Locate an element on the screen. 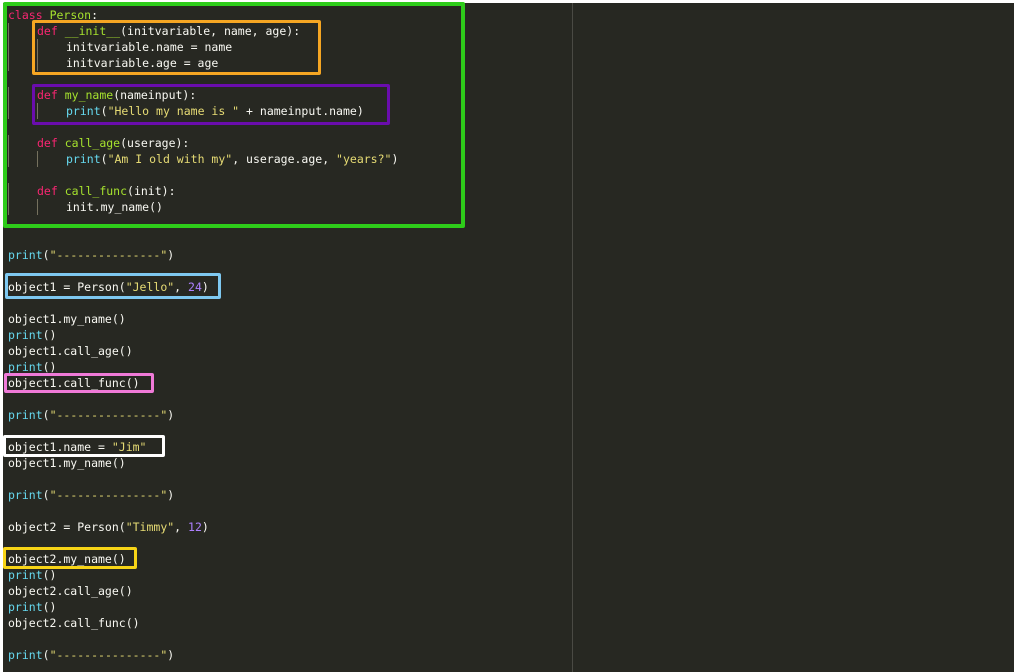  code-token: "Jello" is located at coordinates (150, 287).